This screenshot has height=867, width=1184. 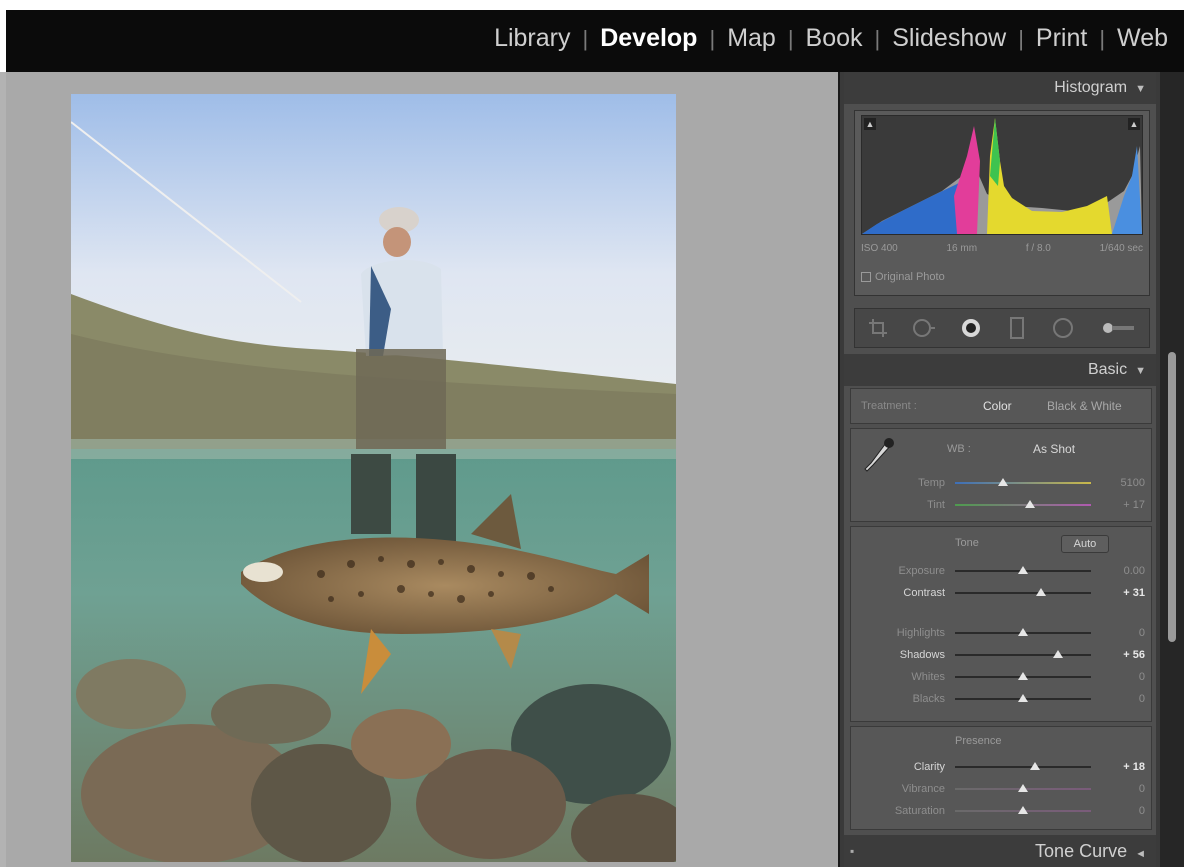 What do you see at coordinates (949, 38) in the screenshot?
I see `module-slideshow: Slideshow` at bounding box center [949, 38].